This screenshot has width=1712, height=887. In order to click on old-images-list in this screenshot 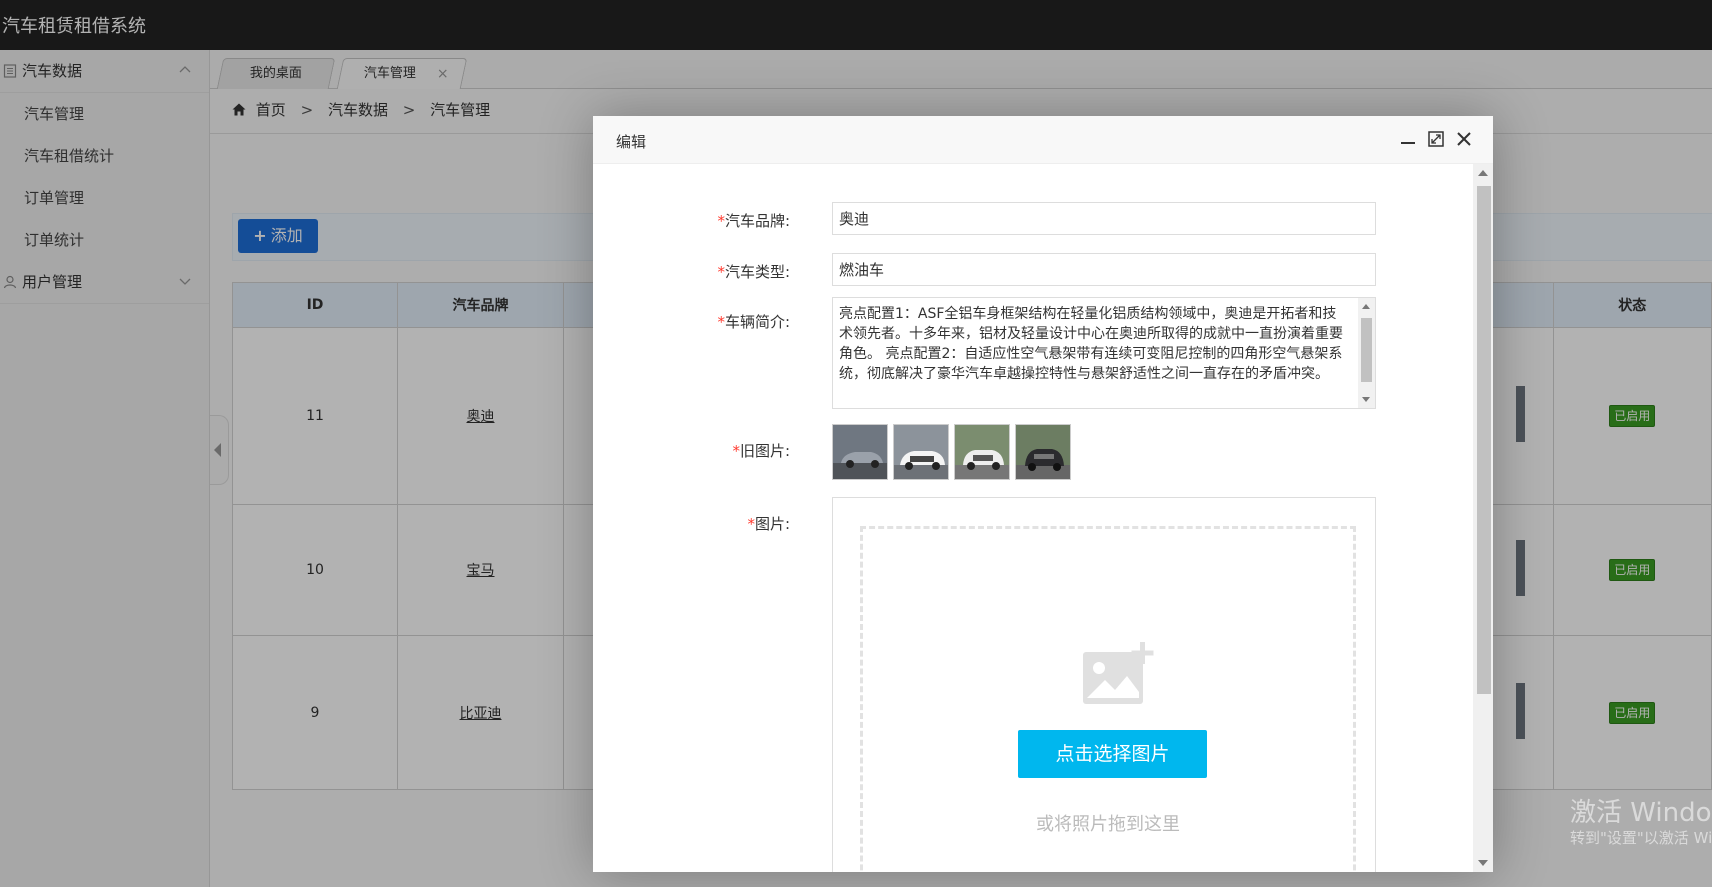, I will do `click(954, 453)`.